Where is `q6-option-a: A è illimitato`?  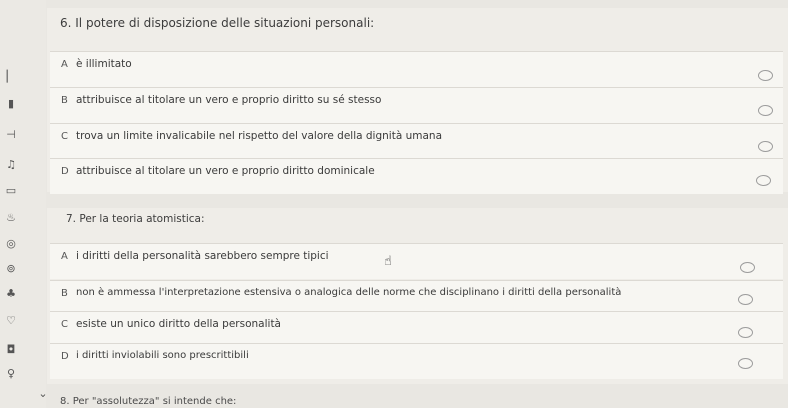
q6-option-a: A è illimitato is located at coordinates (416, 69).